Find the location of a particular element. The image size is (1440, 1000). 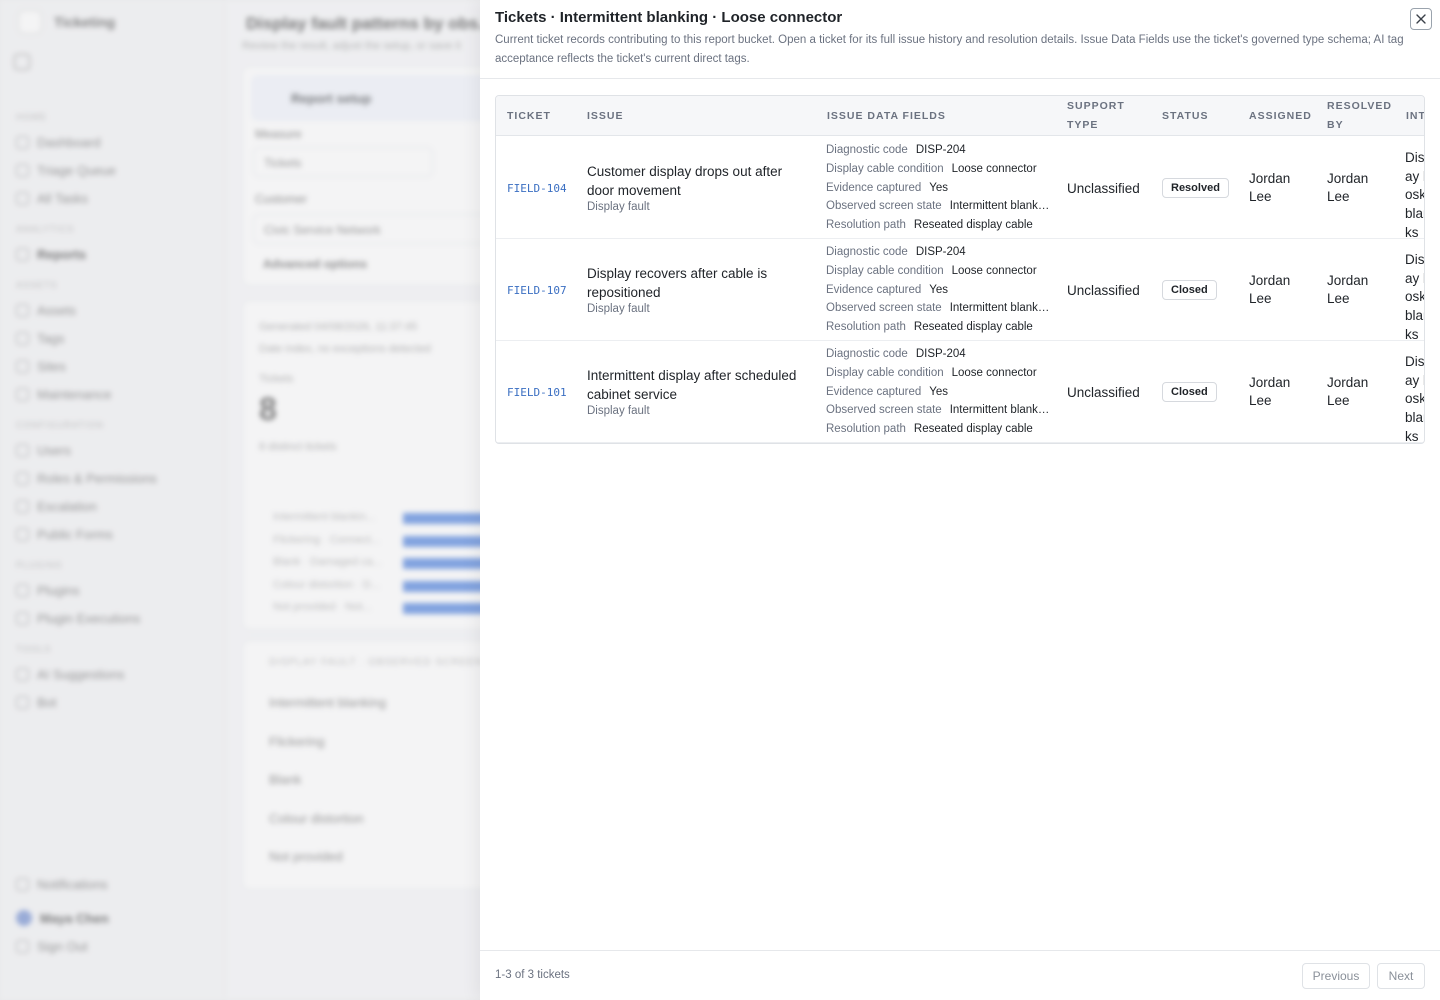

field-value: Intermittent blanking is located at coordinates (1000, 308).